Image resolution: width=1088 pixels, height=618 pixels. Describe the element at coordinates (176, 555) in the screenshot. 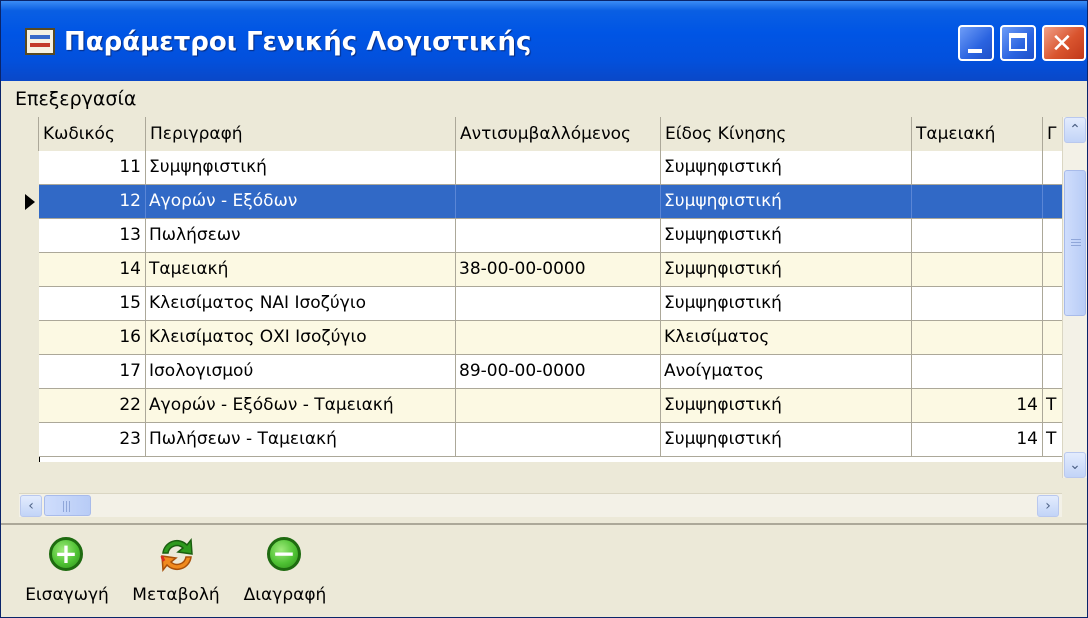

I see `refresh-icon` at that location.